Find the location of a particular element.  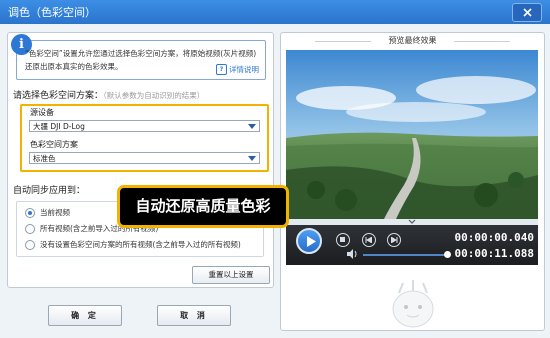

source-device-value: 大疆 DJI D-Log is located at coordinates (59, 126).